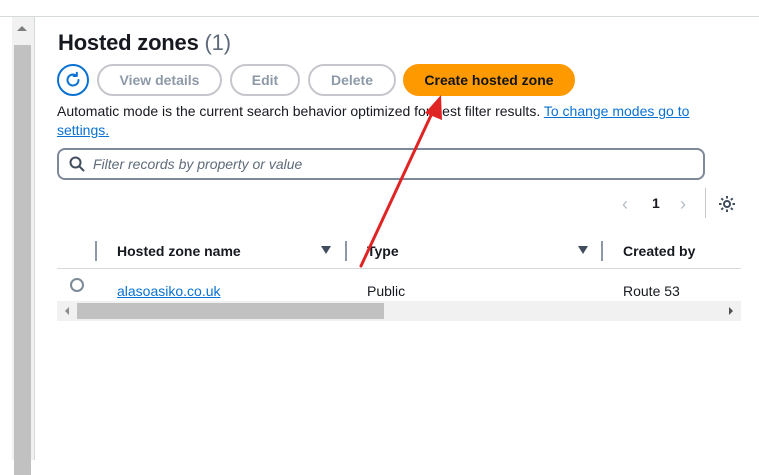 The height and width of the screenshot is (475, 759). Describe the element at coordinates (159, 80) in the screenshot. I see `view-details-button: View details` at that location.